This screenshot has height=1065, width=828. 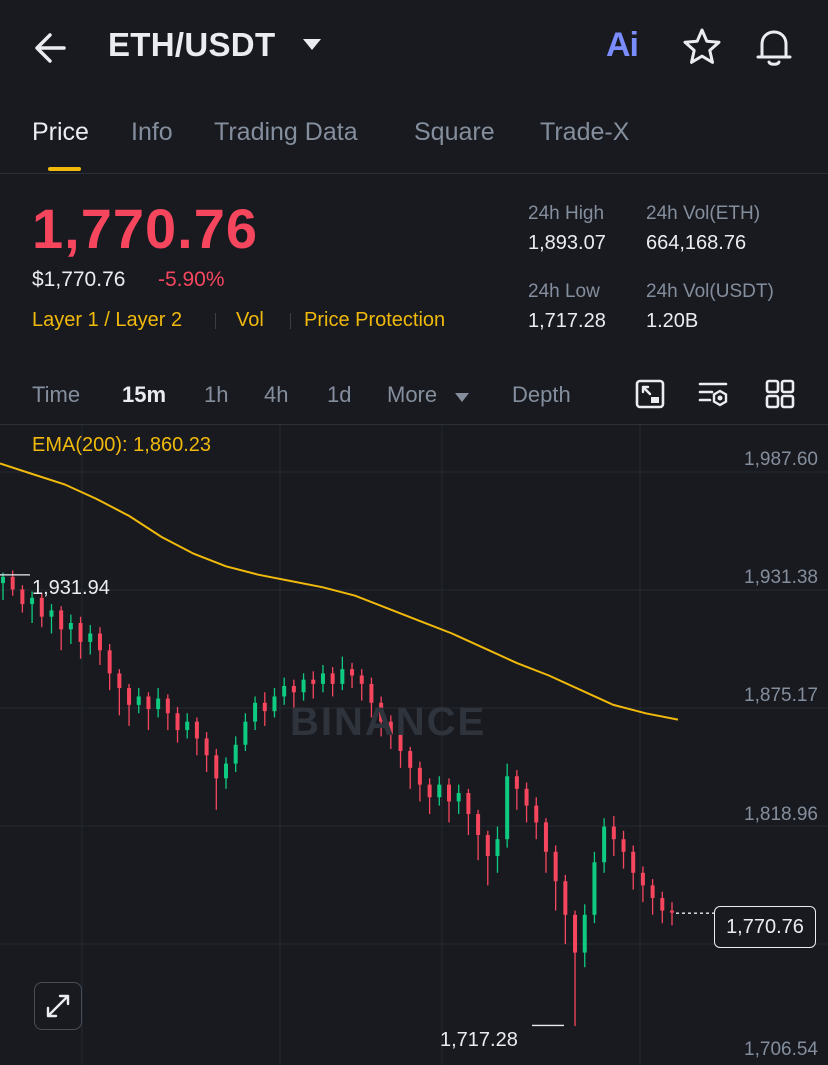 I want to click on pair-title: ETH/USDT, so click(x=191, y=45).